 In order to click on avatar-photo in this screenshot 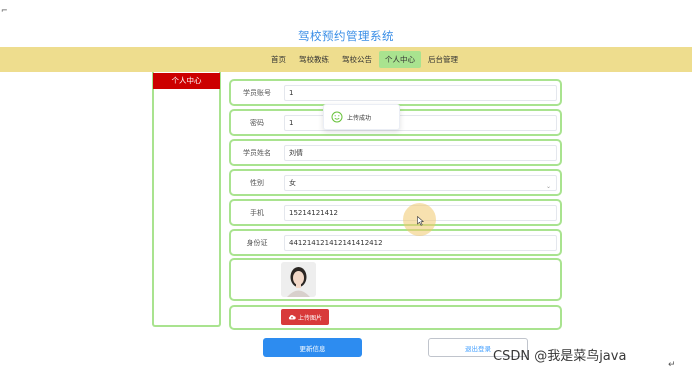, I will do `click(298, 279)`.